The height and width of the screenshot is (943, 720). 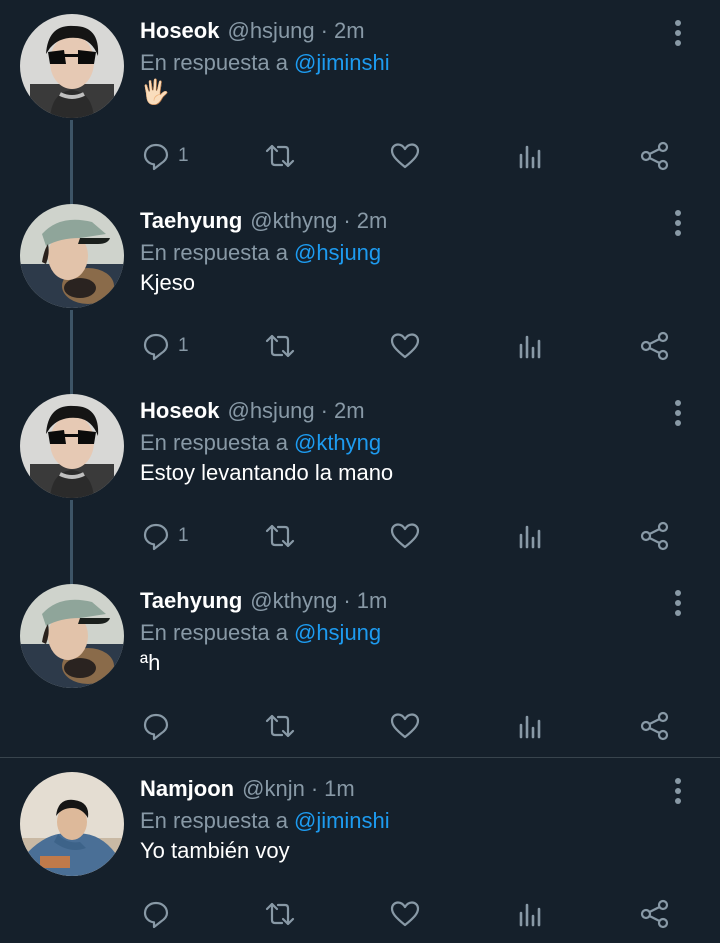 What do you see at coordinates (267, 472) in the screenshot?
I see `tweet-text: Estoy levantando la mano` at bounding box center [267, 472].